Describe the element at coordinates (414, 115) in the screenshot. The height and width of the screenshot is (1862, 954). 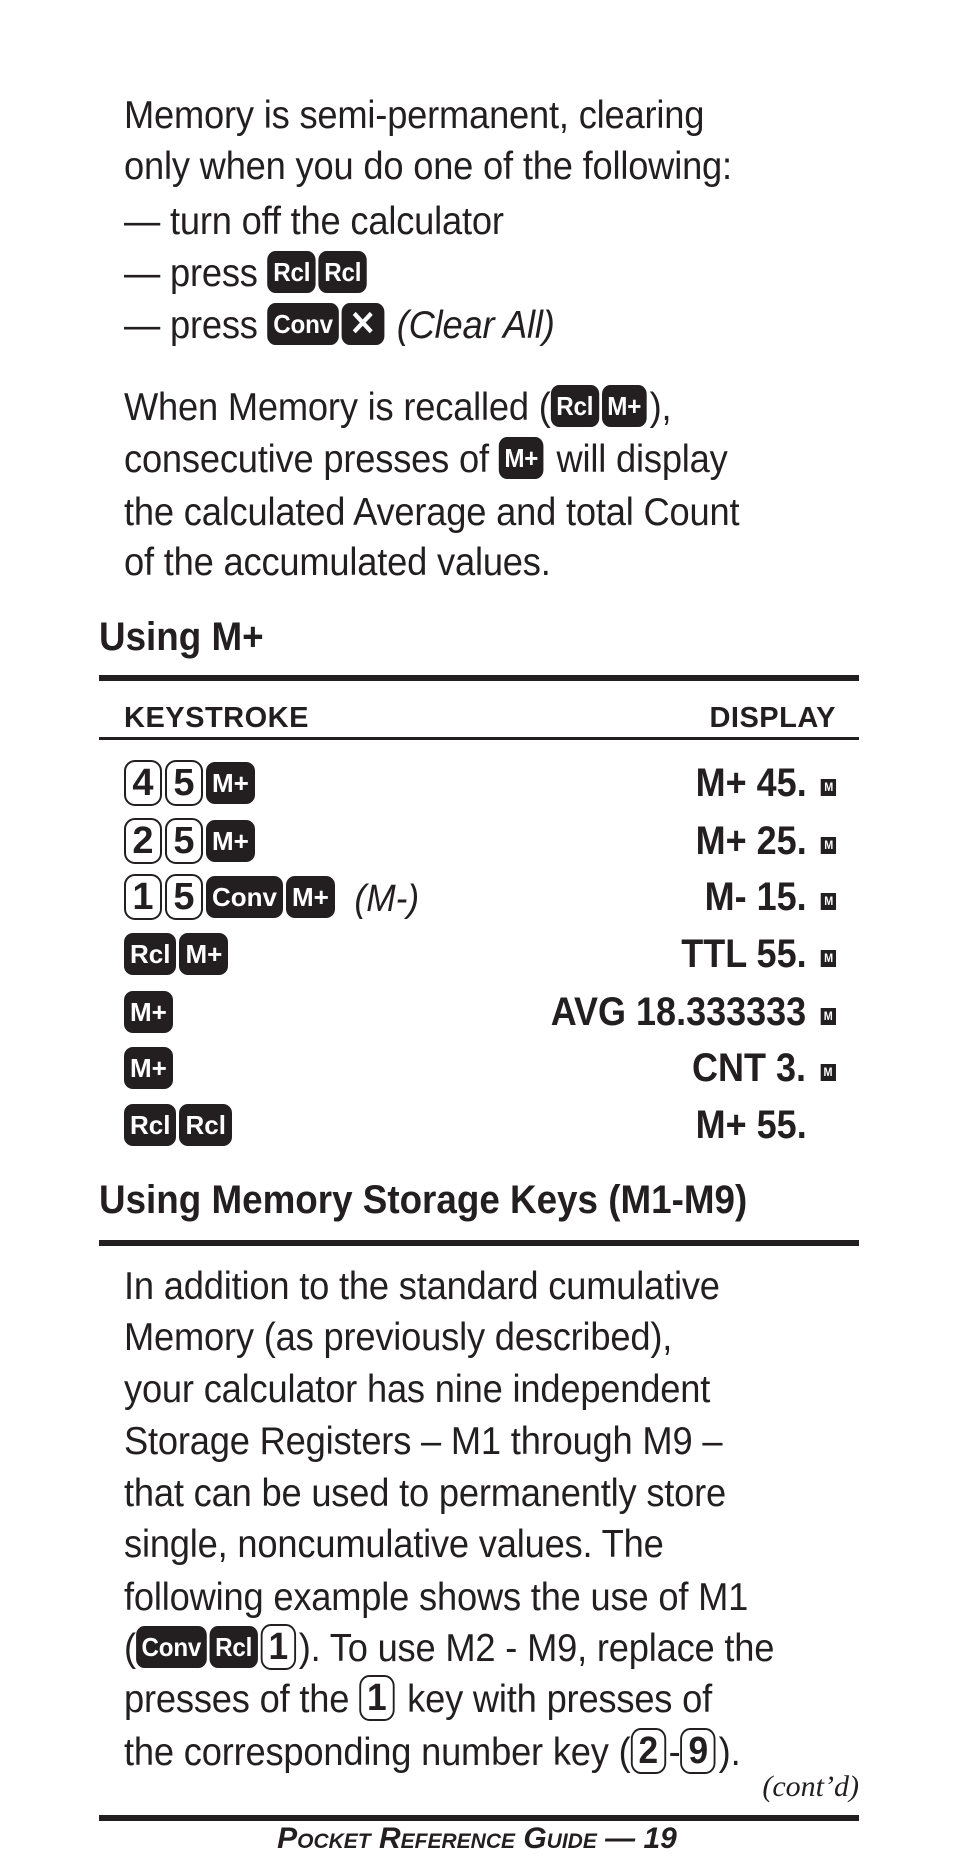
I see `intro-line-1: Memory is semi-permanent, clearing` at that location.